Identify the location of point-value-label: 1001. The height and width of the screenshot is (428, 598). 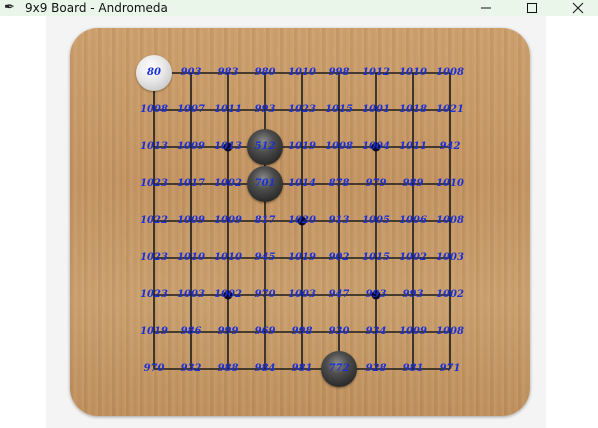
(376, 109).